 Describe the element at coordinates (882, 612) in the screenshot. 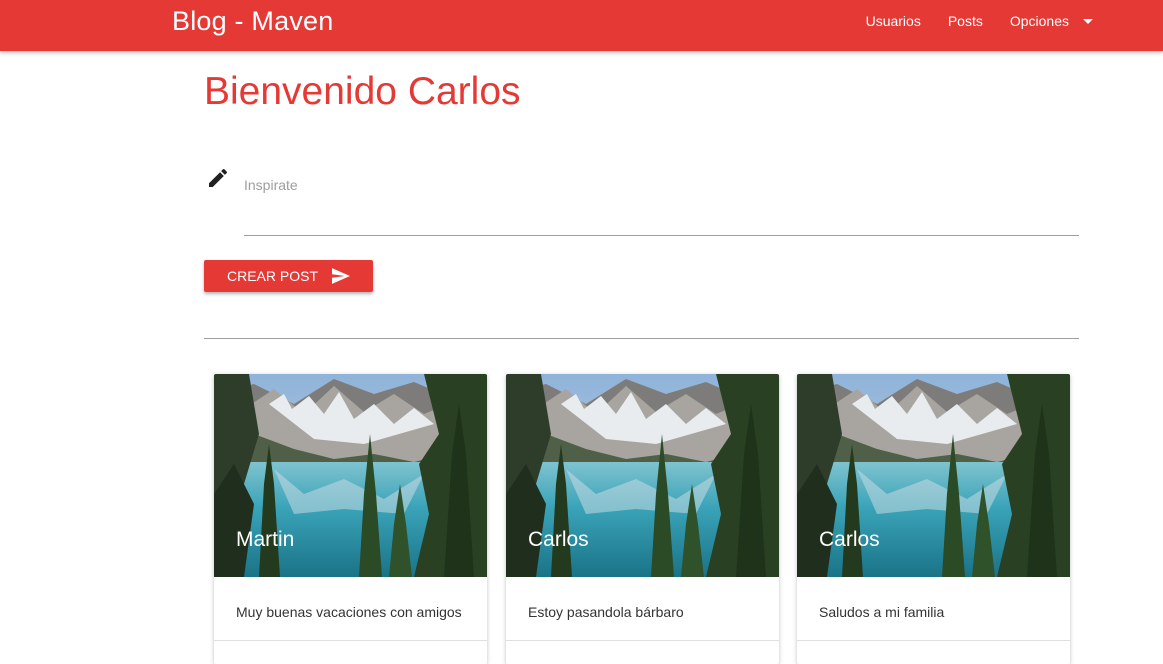

I see `post-card-text: Saludos a mi familia` at that location.